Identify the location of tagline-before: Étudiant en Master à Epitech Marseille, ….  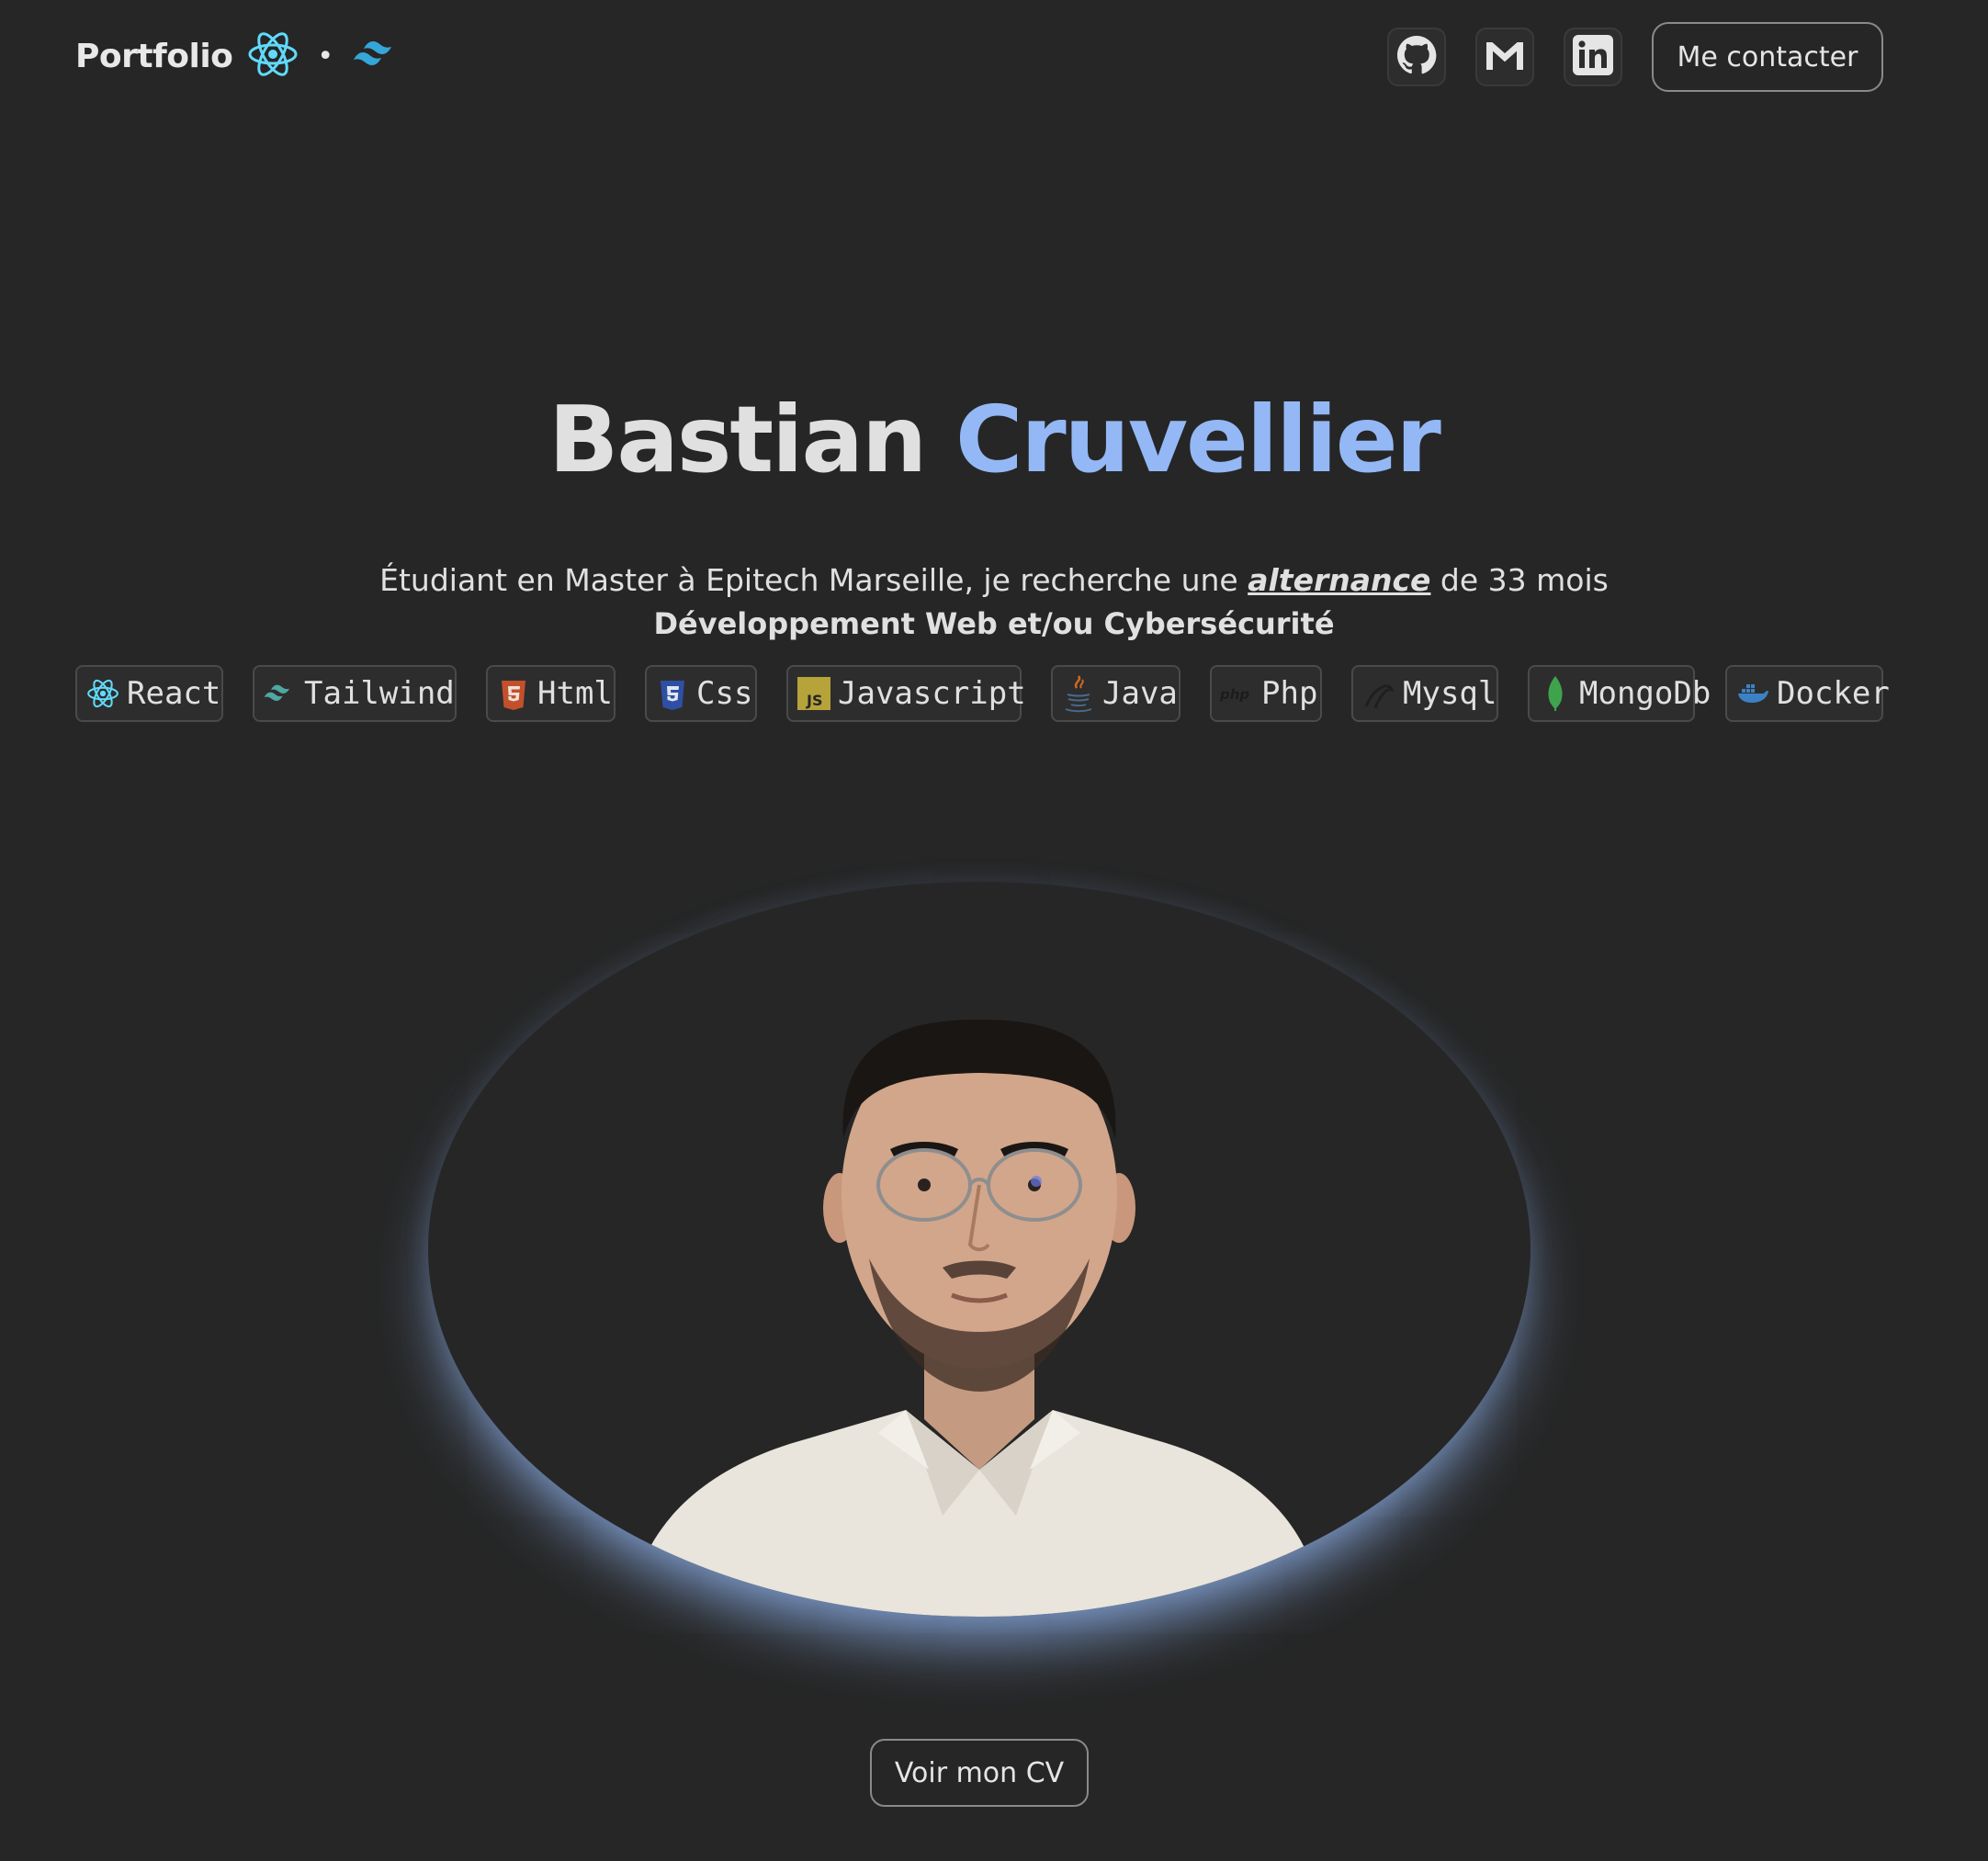
(813, 580).